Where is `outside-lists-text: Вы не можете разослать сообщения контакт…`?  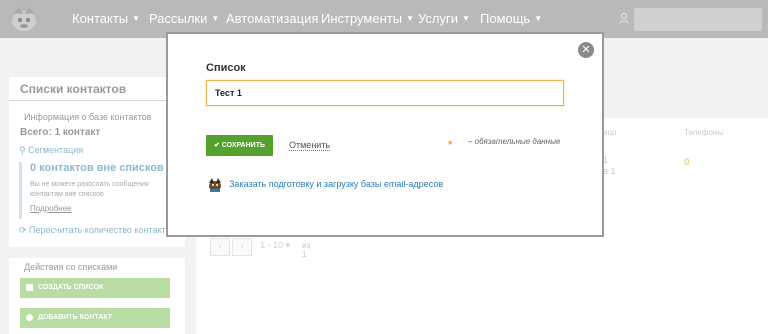 outside-lists-text: Вы не можете разослать сообщения контакт… is located at coordinates (89, 189).